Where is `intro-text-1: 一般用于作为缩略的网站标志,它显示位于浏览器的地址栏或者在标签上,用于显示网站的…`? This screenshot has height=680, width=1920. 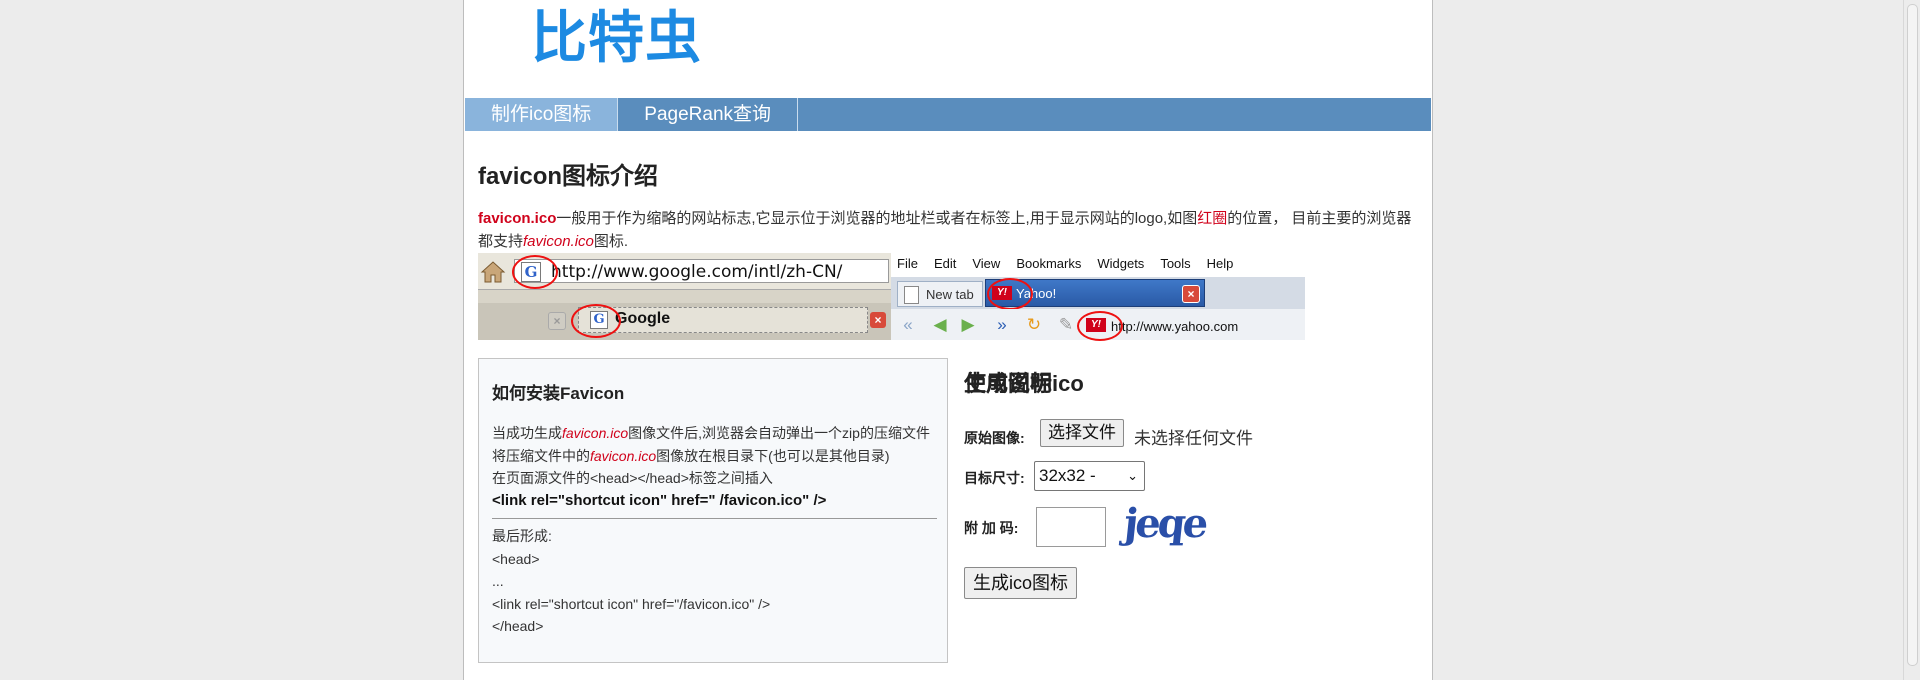
intro-text-1: 一般用于作为缩略的网站标志,它显示位于浏览器的地址栏或者在标签上,用于显示网站的… is located at coordinates (877, 218).